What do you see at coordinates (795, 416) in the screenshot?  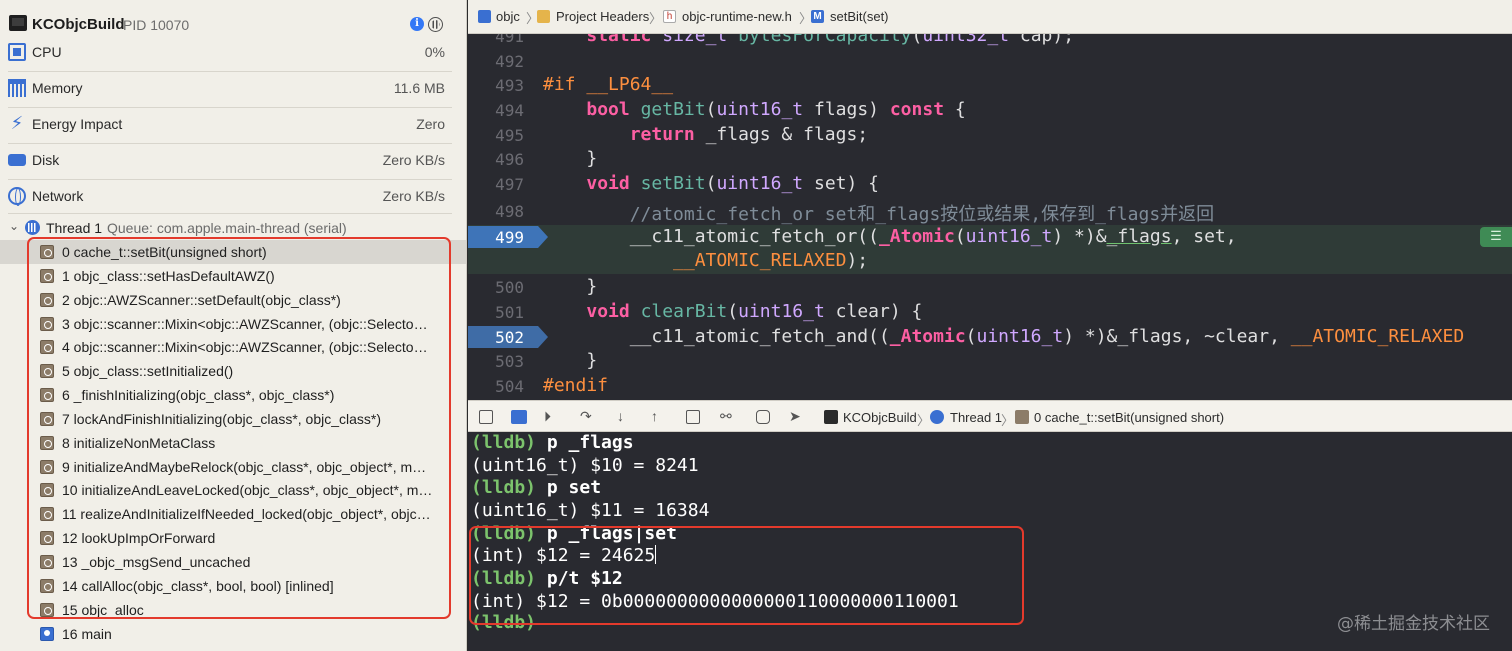 I see `location-icon: ➤` at bounding box center [795, 416].